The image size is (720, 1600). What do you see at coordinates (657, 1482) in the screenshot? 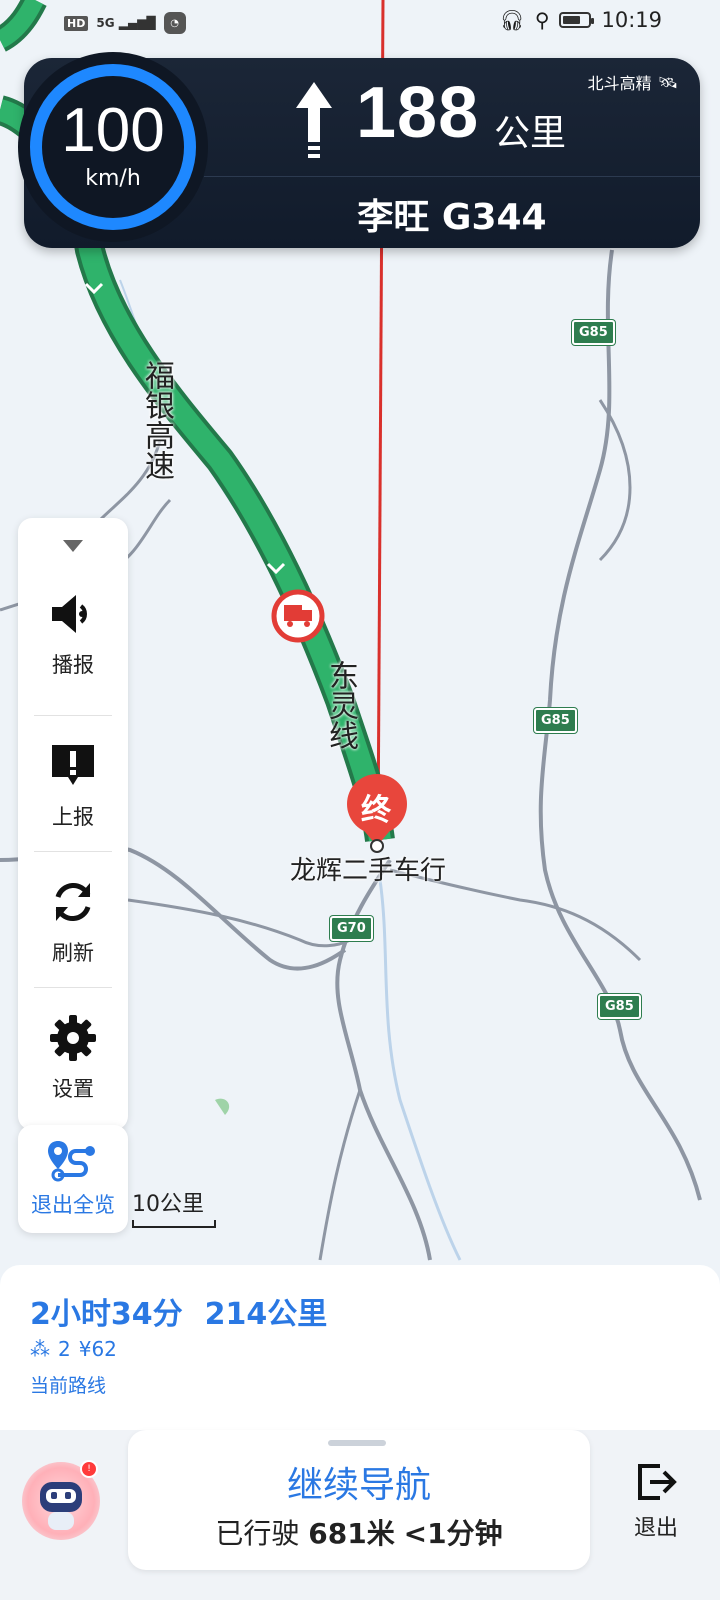
I see `exit-icon` at bounding box center [657, 1482].